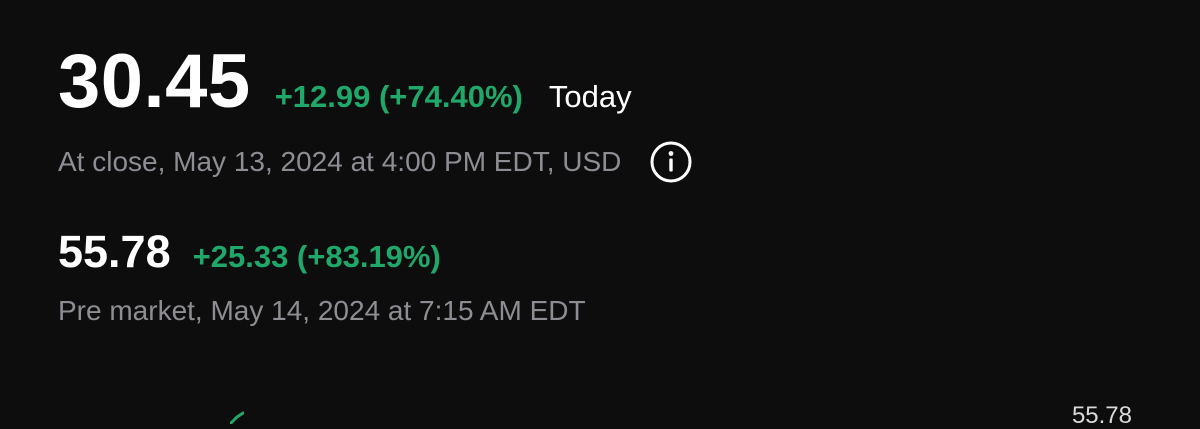 The image size is (1200, 429). What do you see at coordinates (154, 81) in the screenshot?
I see `close-price: 30.45` at bounding box center [154, 81].